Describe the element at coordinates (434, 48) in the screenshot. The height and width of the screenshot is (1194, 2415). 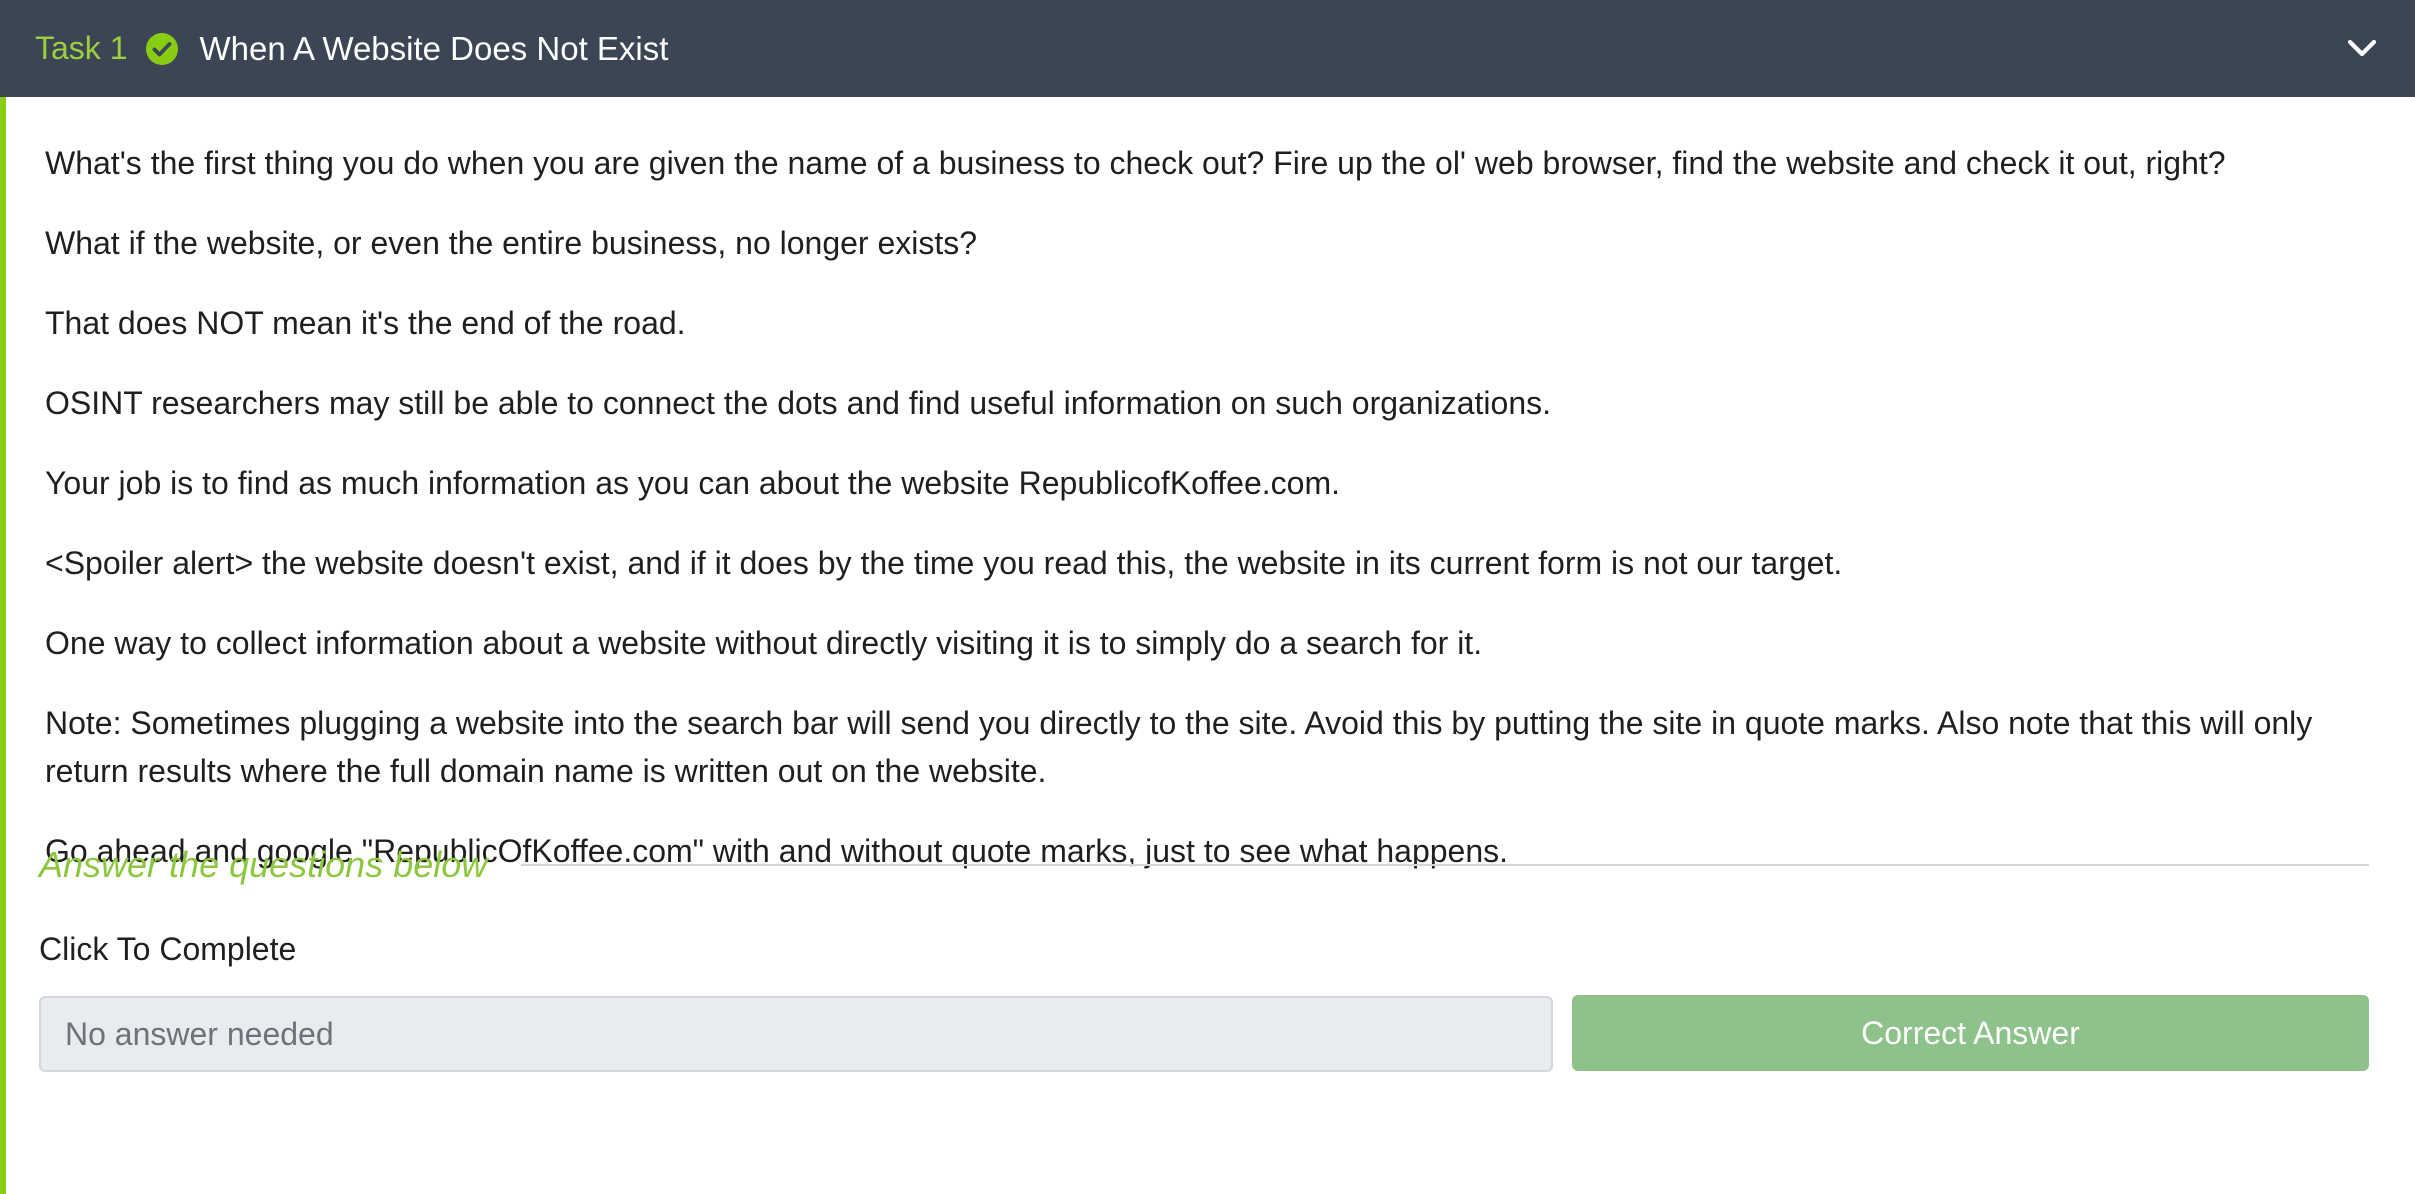
I see `task-title: When A Website Does Not Exist` at that location.